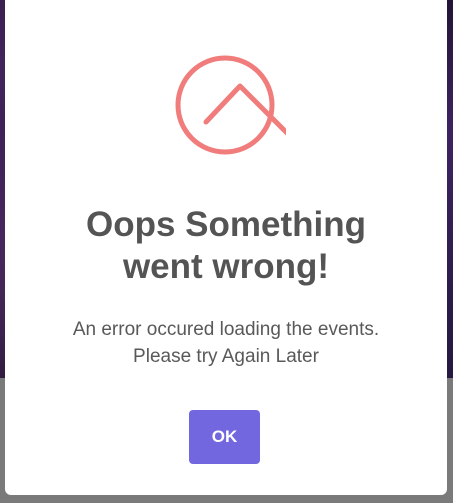 The image size is (453, 503). I want to click on dialog-title-line-1: Oops Something, so click(226, 224).